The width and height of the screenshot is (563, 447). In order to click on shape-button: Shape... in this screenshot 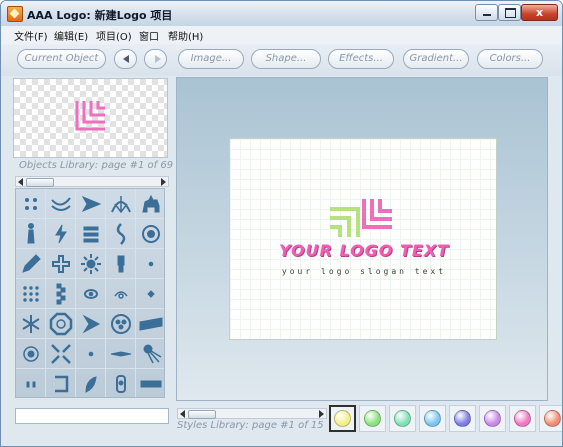, I will do `click(286, 59)`.